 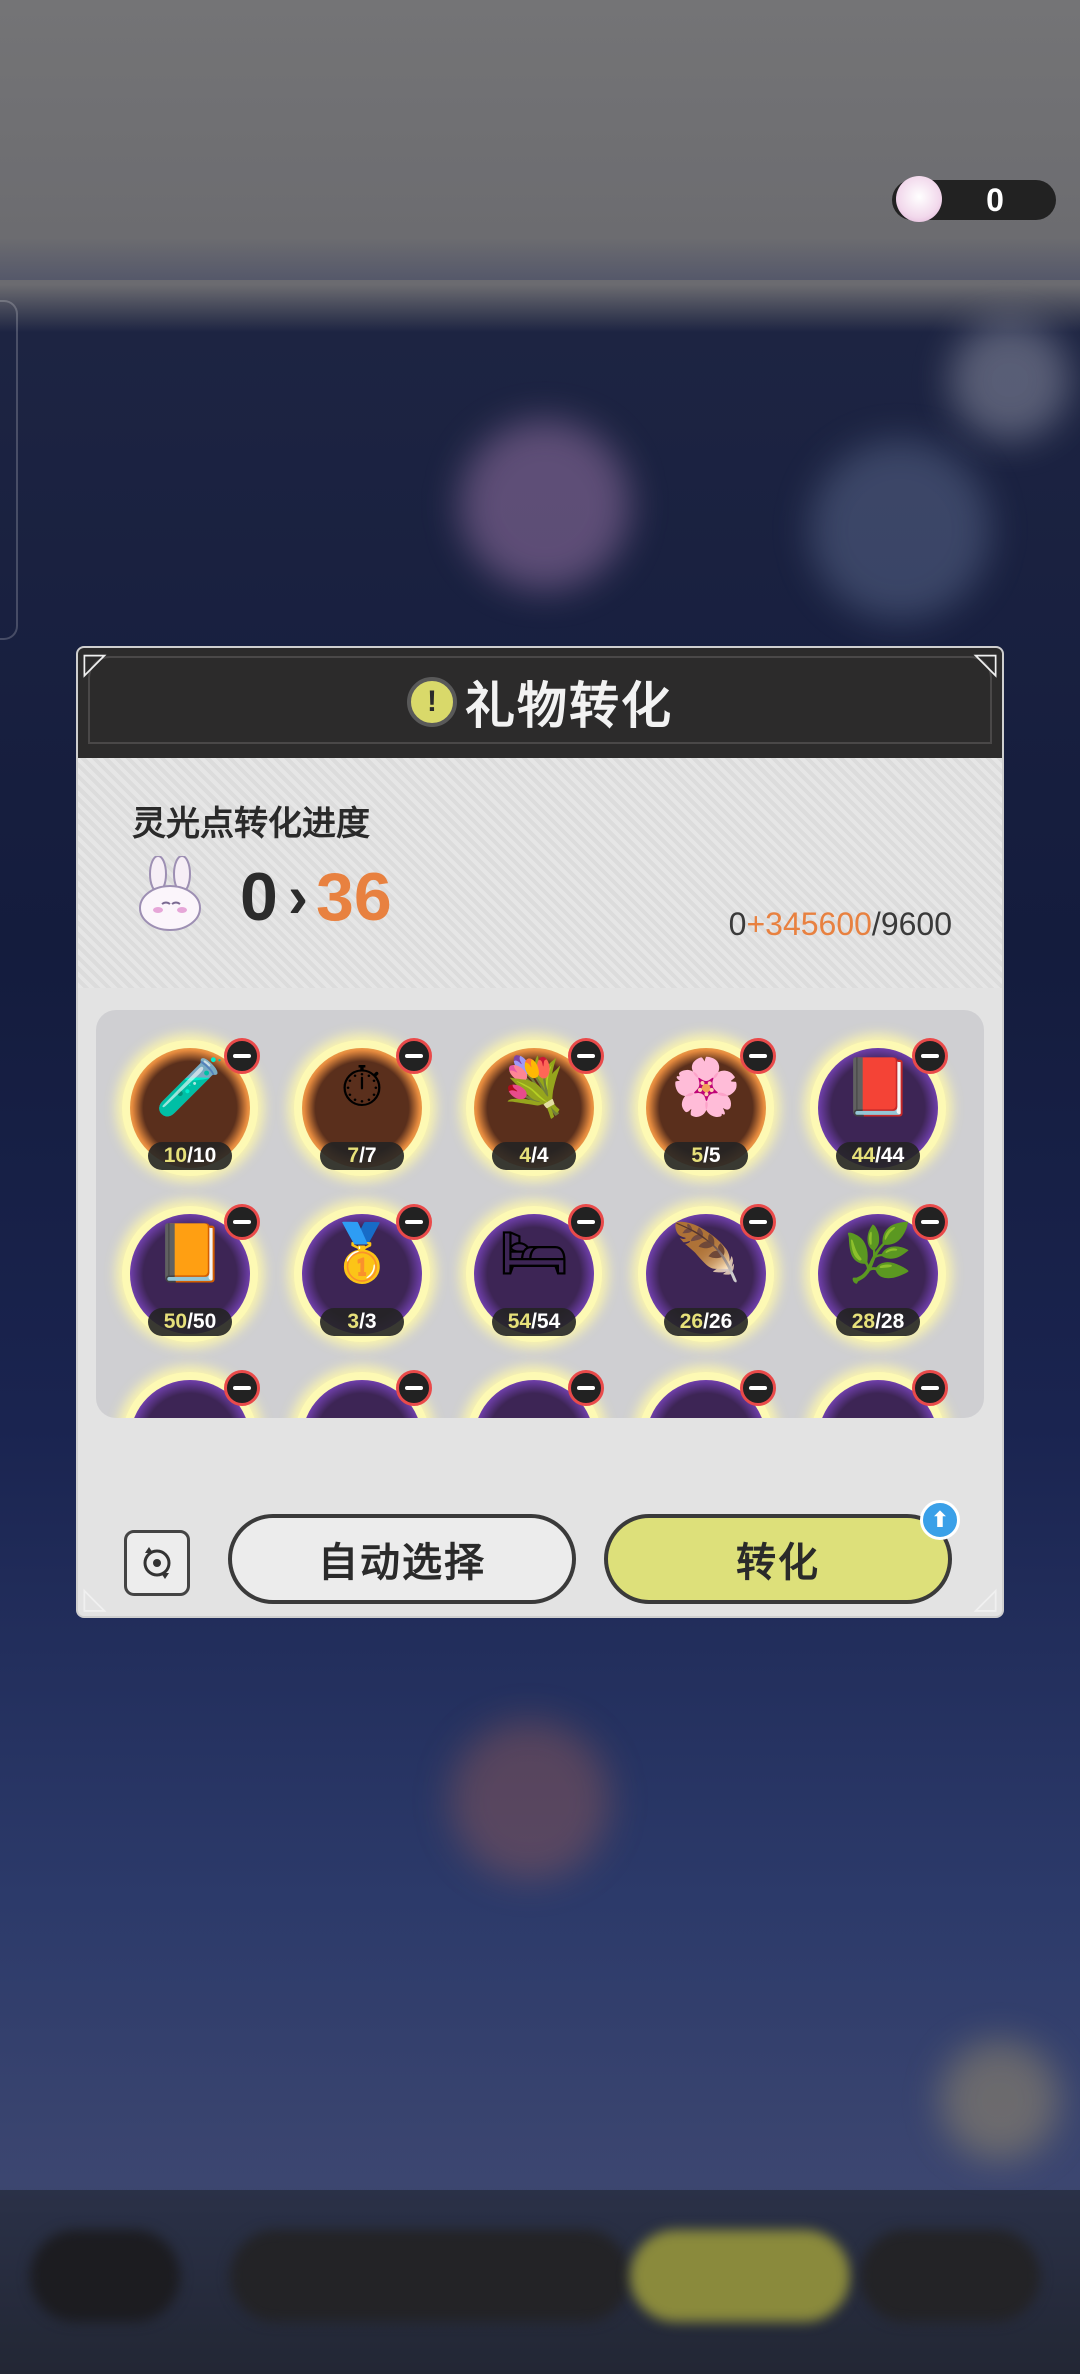 What do you see at coordinates (402, 1559) in the screenshot?
I see `auto-select-button: 自动选择` at bounding box center [402, 1559].